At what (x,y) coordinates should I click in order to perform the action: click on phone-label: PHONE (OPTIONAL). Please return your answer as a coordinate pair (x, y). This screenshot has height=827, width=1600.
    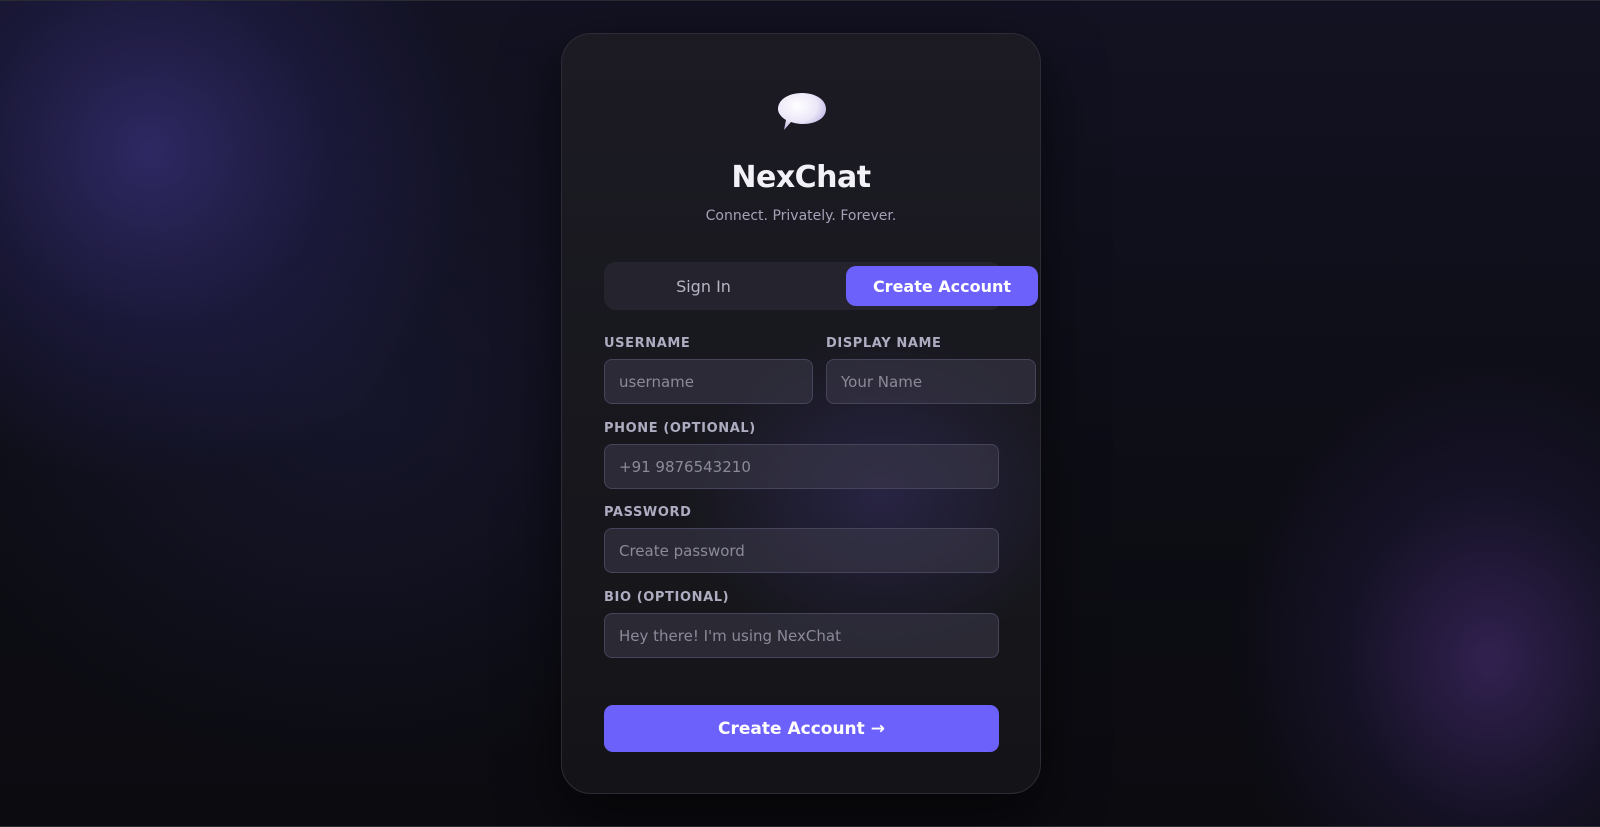
    Looking at the image, I should click on (680, 428).